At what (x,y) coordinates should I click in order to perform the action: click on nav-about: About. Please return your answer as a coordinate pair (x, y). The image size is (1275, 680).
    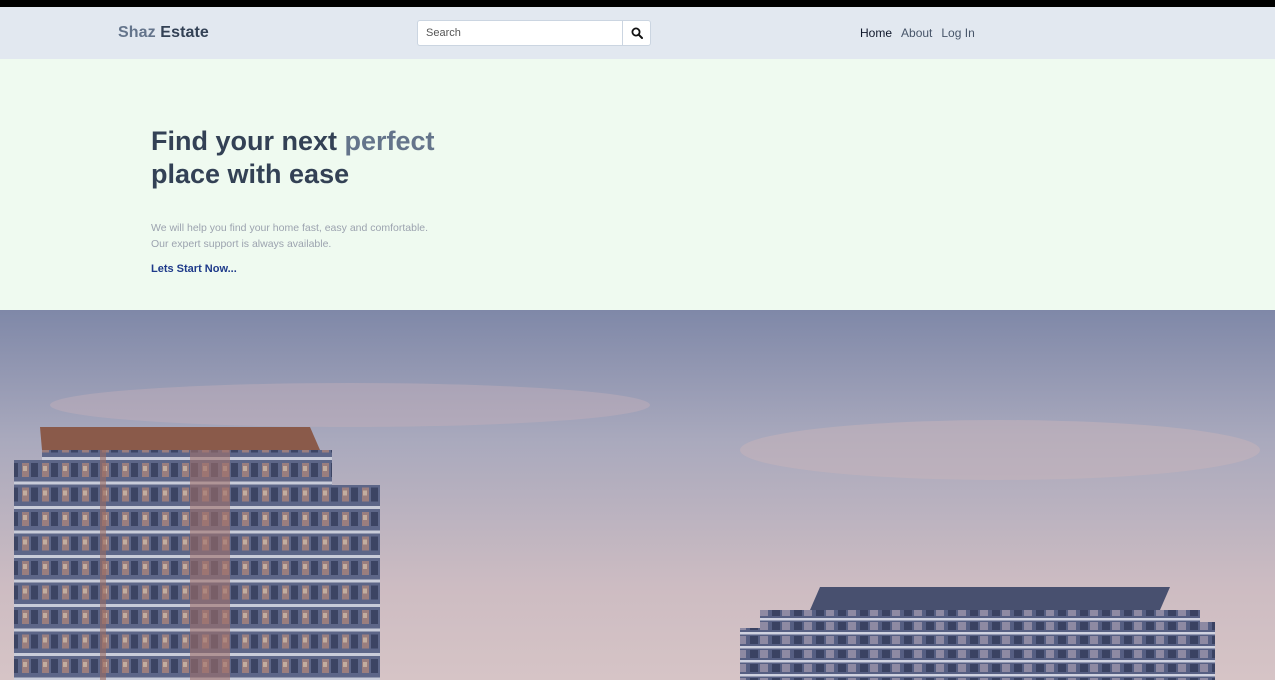
    Looking at the image, I should click on (916, 33).